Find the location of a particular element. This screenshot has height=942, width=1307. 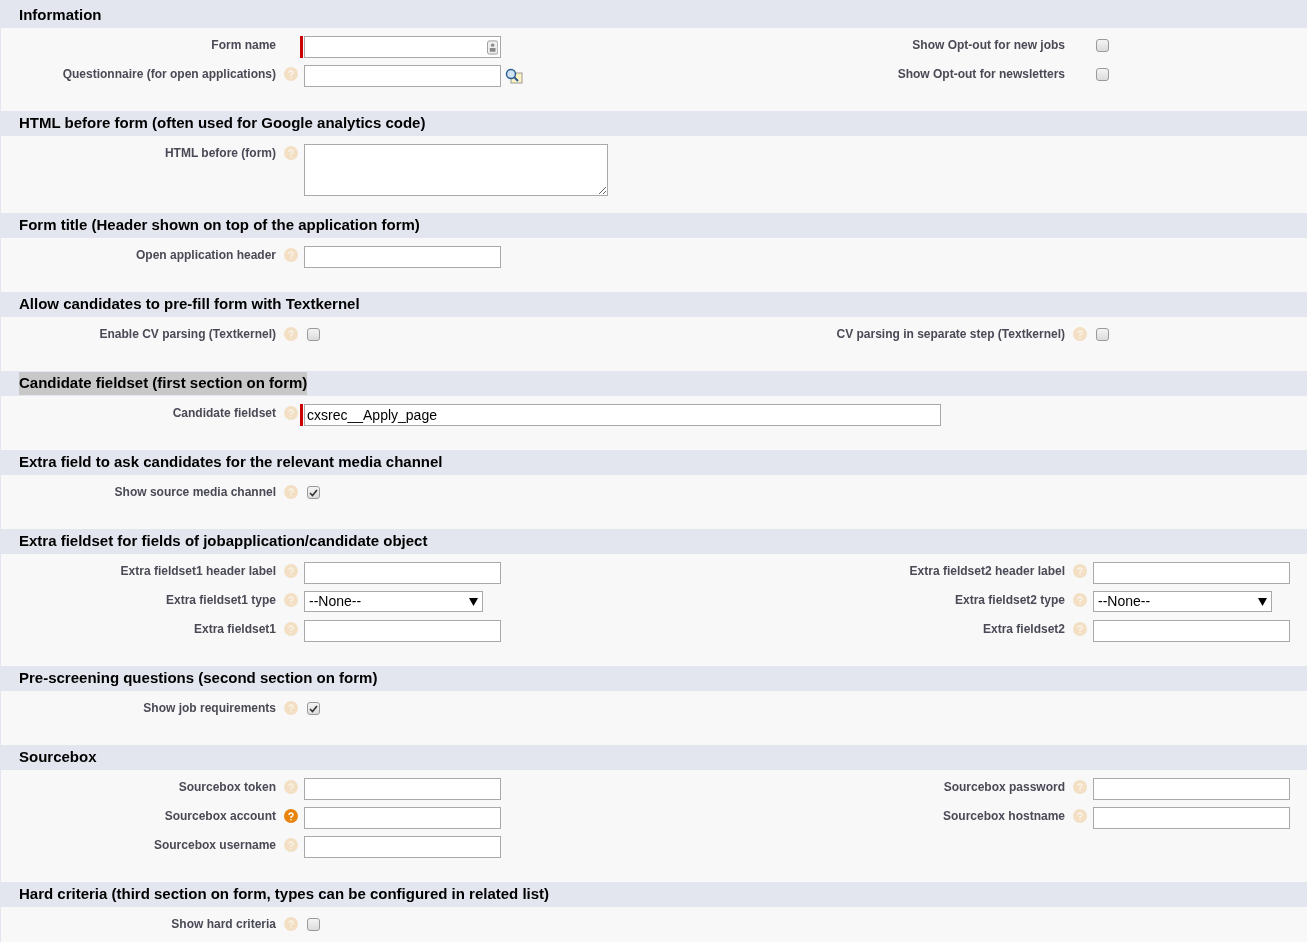

field-label: Open application header is located at coordinates (205, 255).